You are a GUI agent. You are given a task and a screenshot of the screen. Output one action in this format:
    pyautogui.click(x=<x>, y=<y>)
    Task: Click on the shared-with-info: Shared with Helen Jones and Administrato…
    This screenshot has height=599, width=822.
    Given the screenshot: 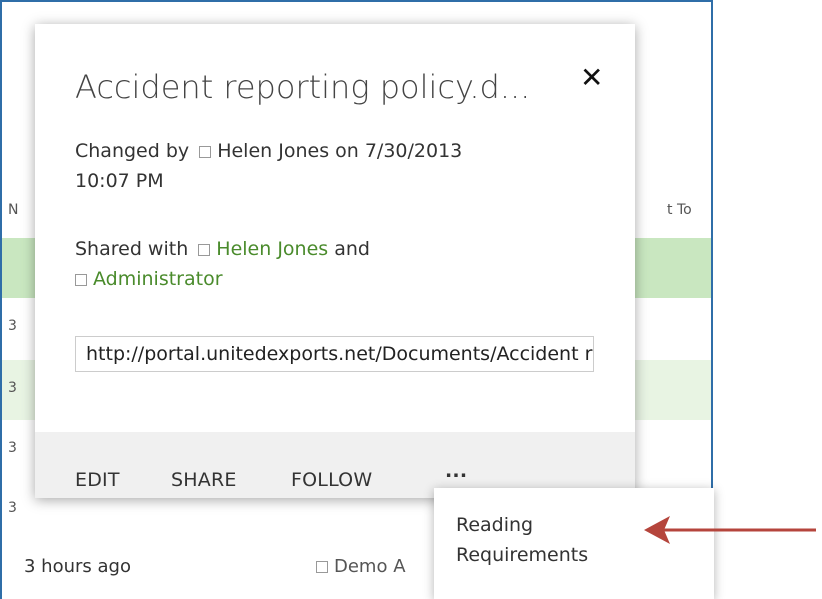 What is the action you would take?
    pyautogui.click(x=222, y=264)
    